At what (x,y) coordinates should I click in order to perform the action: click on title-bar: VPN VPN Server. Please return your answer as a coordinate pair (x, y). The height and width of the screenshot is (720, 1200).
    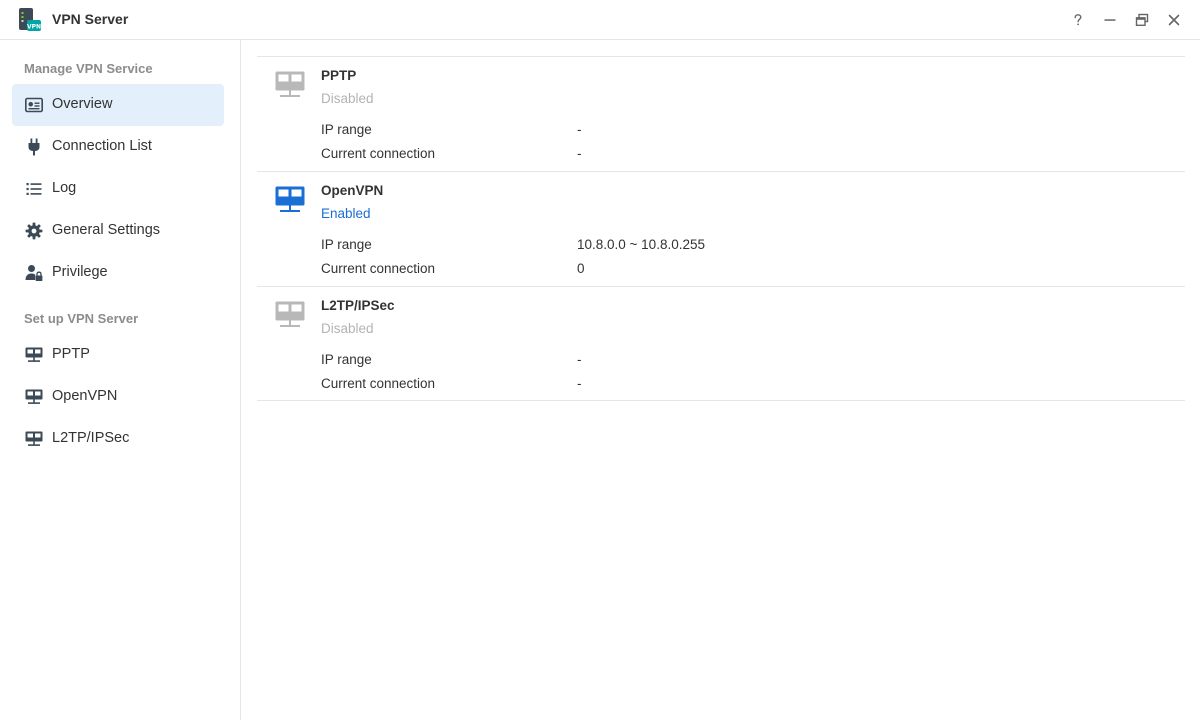
    Looking at the image, I should click on (600, 20).